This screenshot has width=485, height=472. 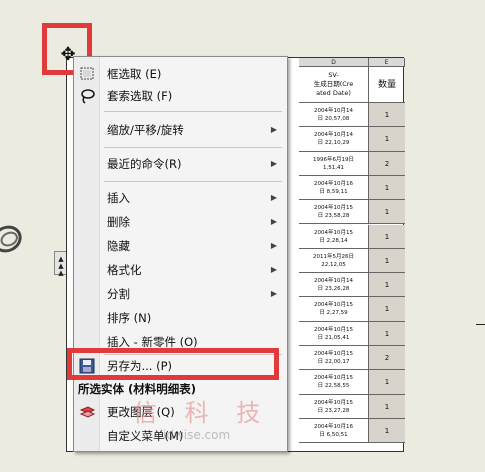 What do you see at coordinates (118, 222) in the screenshot?
I see `menu-item-label: 删除` at bounding box center [118, 222].